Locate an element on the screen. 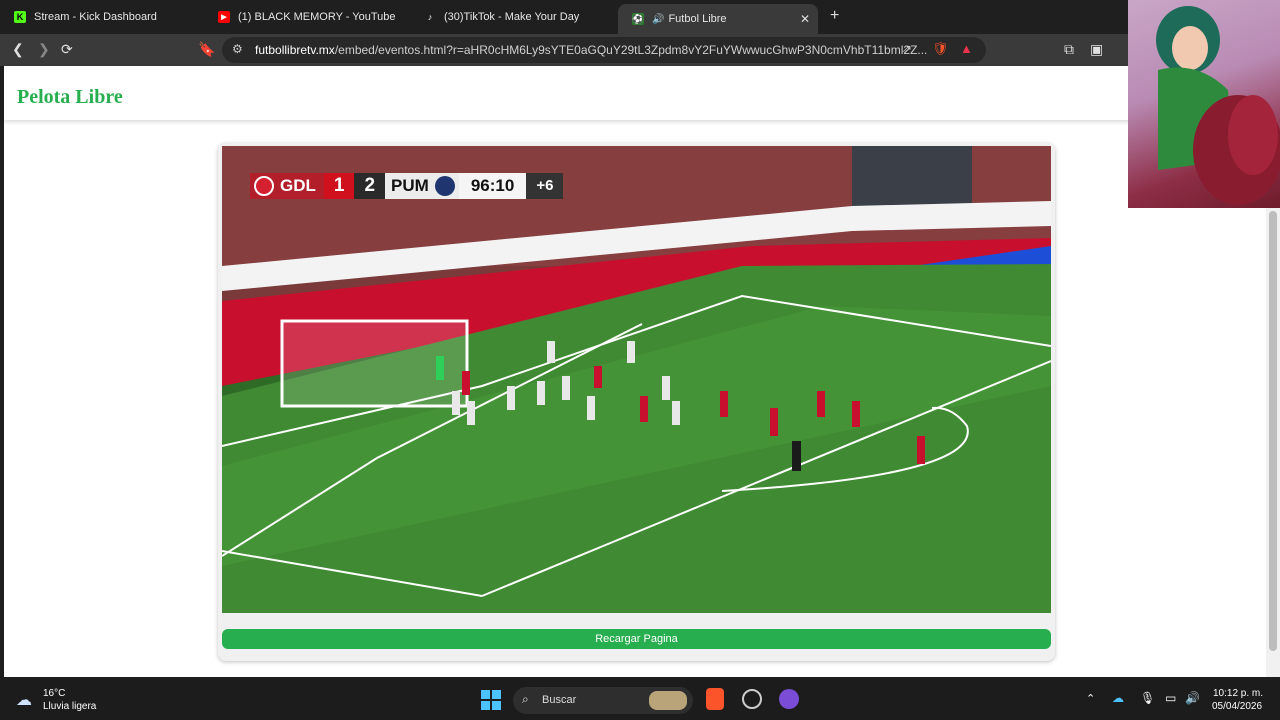 The image size is (1280, 720). tab-title: (30)TikTok - Make Your Day is located at coordinates (512, 17).